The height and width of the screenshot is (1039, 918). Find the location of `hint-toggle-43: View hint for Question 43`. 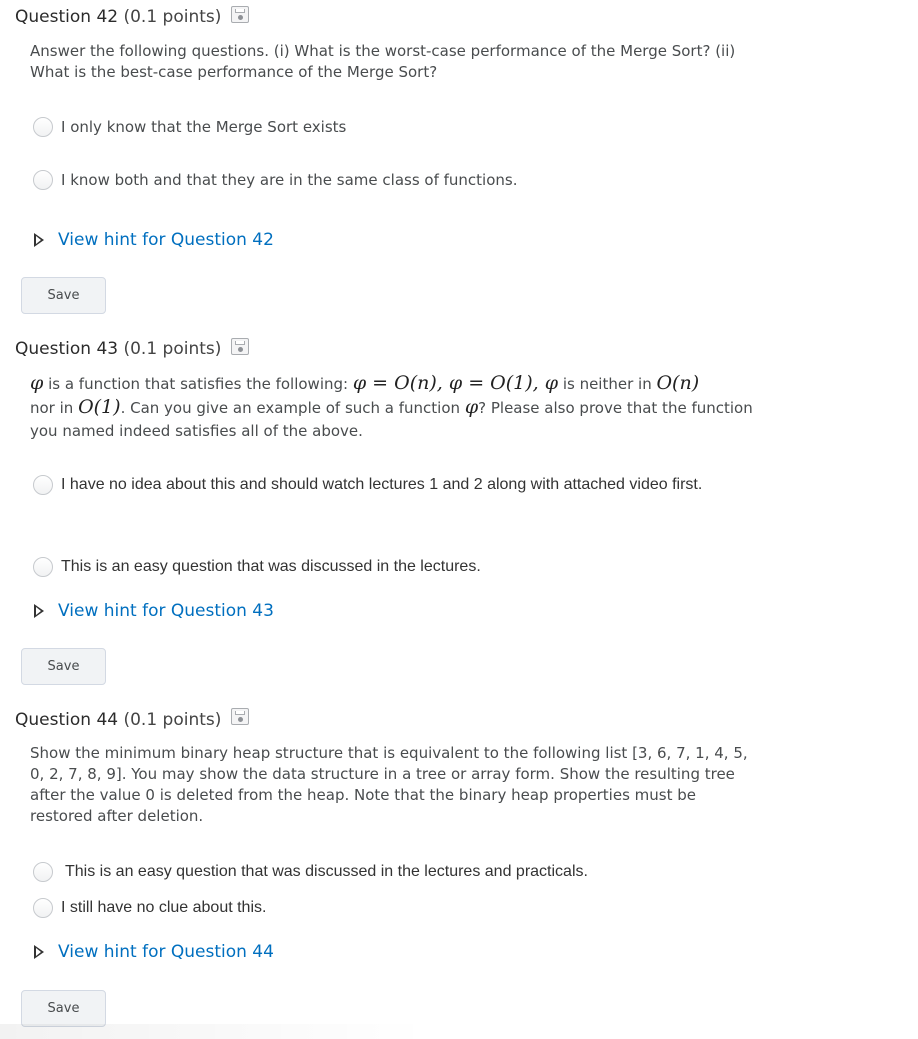

hint-toggle-43: View hint for Question 43 is located at coordinates (154, 611).